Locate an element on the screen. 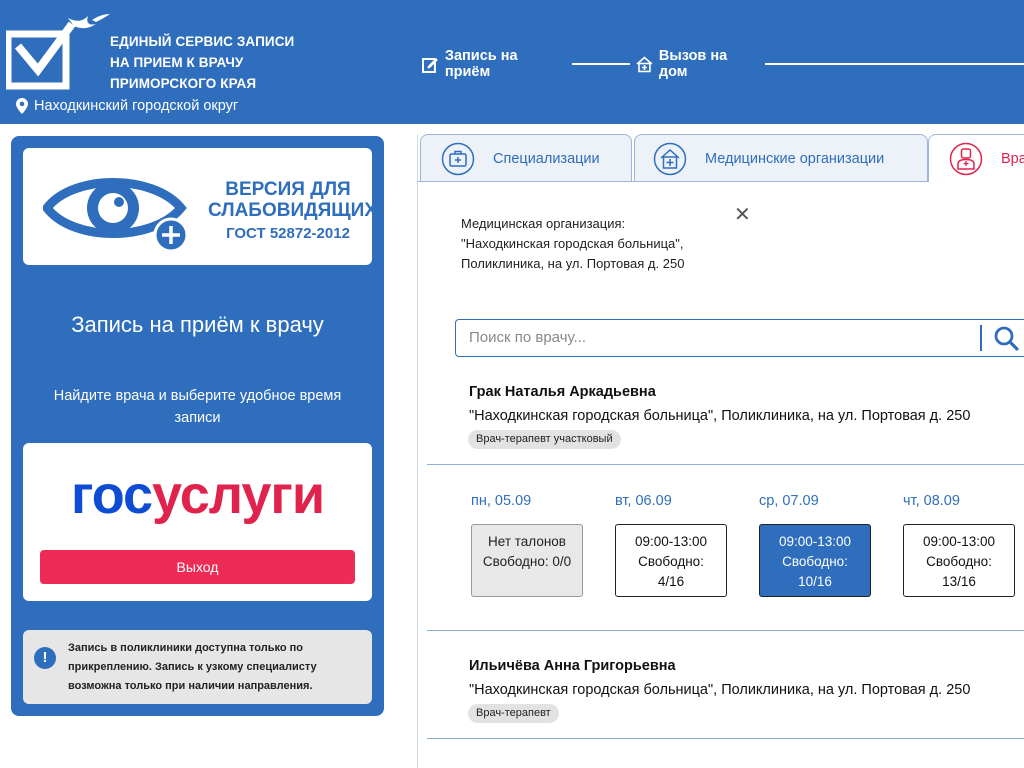 The width and height of the screenshot is (1024, 768). gosuslugi-logo-part: гос is located at coordinates (111, 495).